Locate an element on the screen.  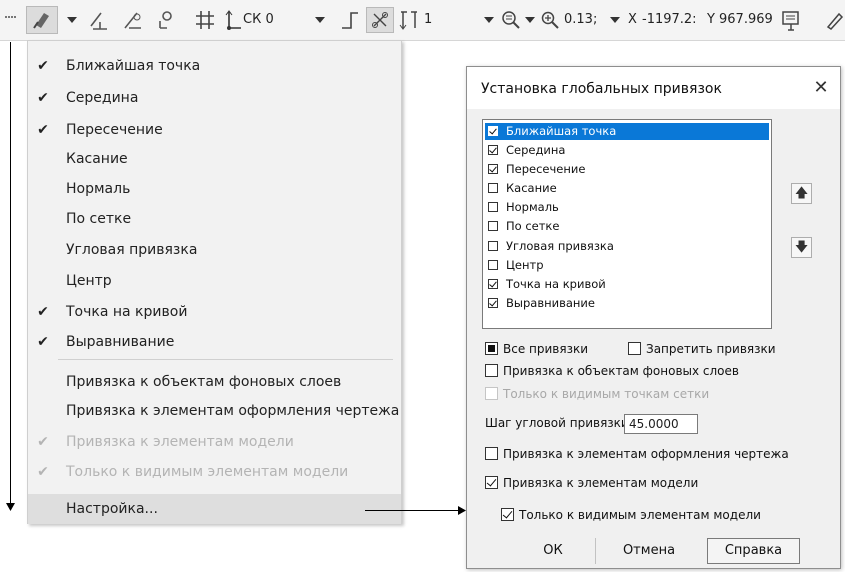
menu-item-alignment: ✔ Выравнивание is located at coordinates (214, 342).